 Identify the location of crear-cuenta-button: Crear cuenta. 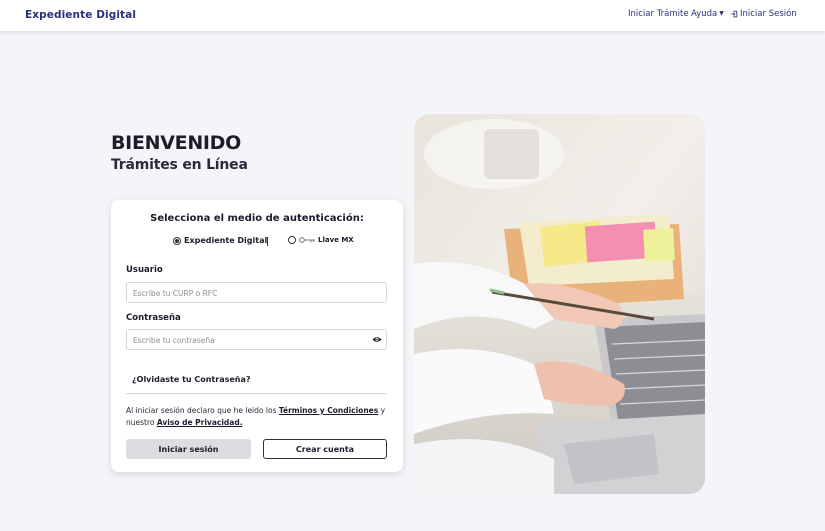
(325, 449).